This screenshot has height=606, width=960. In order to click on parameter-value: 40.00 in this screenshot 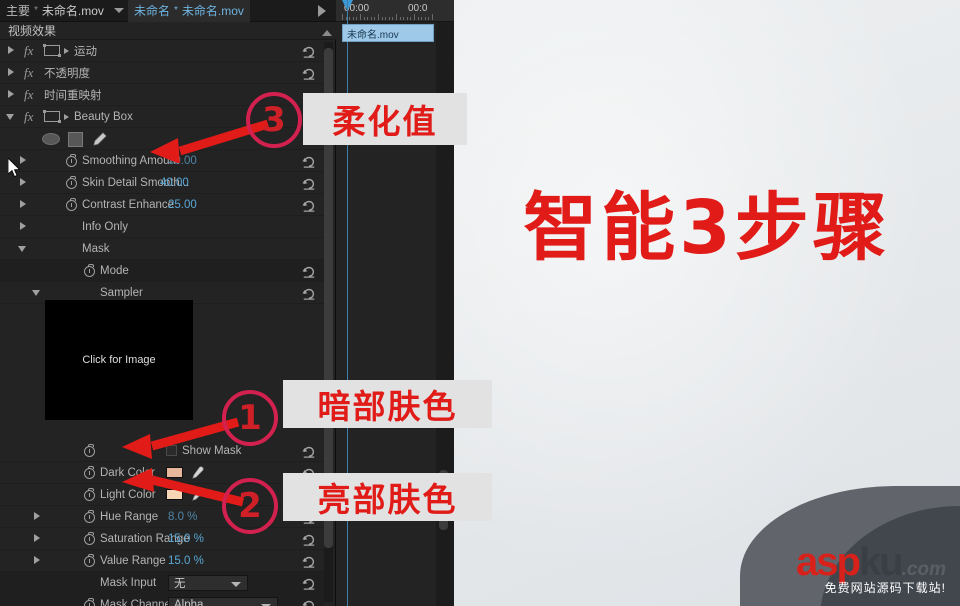, I will do `click(174, 183)`.